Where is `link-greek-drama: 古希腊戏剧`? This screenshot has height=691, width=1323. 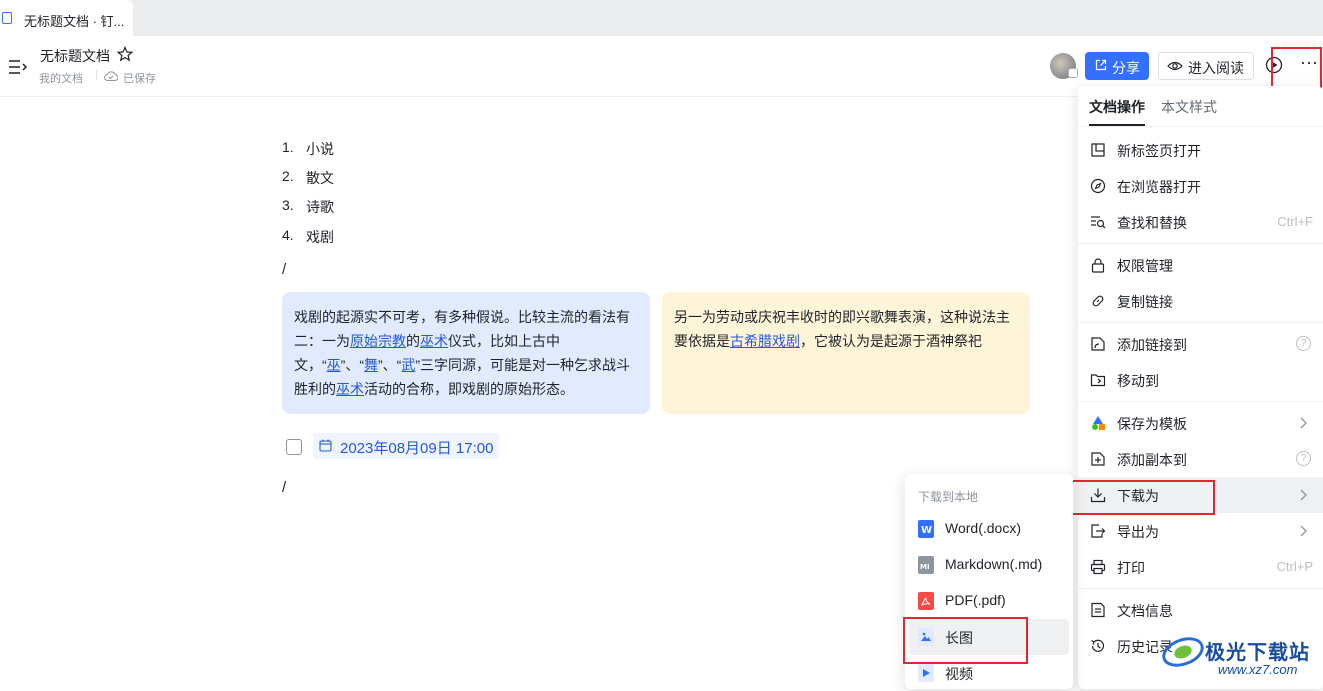
link-greek-drama: 古希腊戏剧 is located at coordinates (765, 341).